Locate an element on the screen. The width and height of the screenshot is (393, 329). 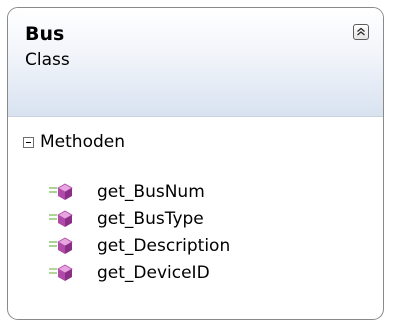
class-stereotype: Class is located at coordinates (47, 60).